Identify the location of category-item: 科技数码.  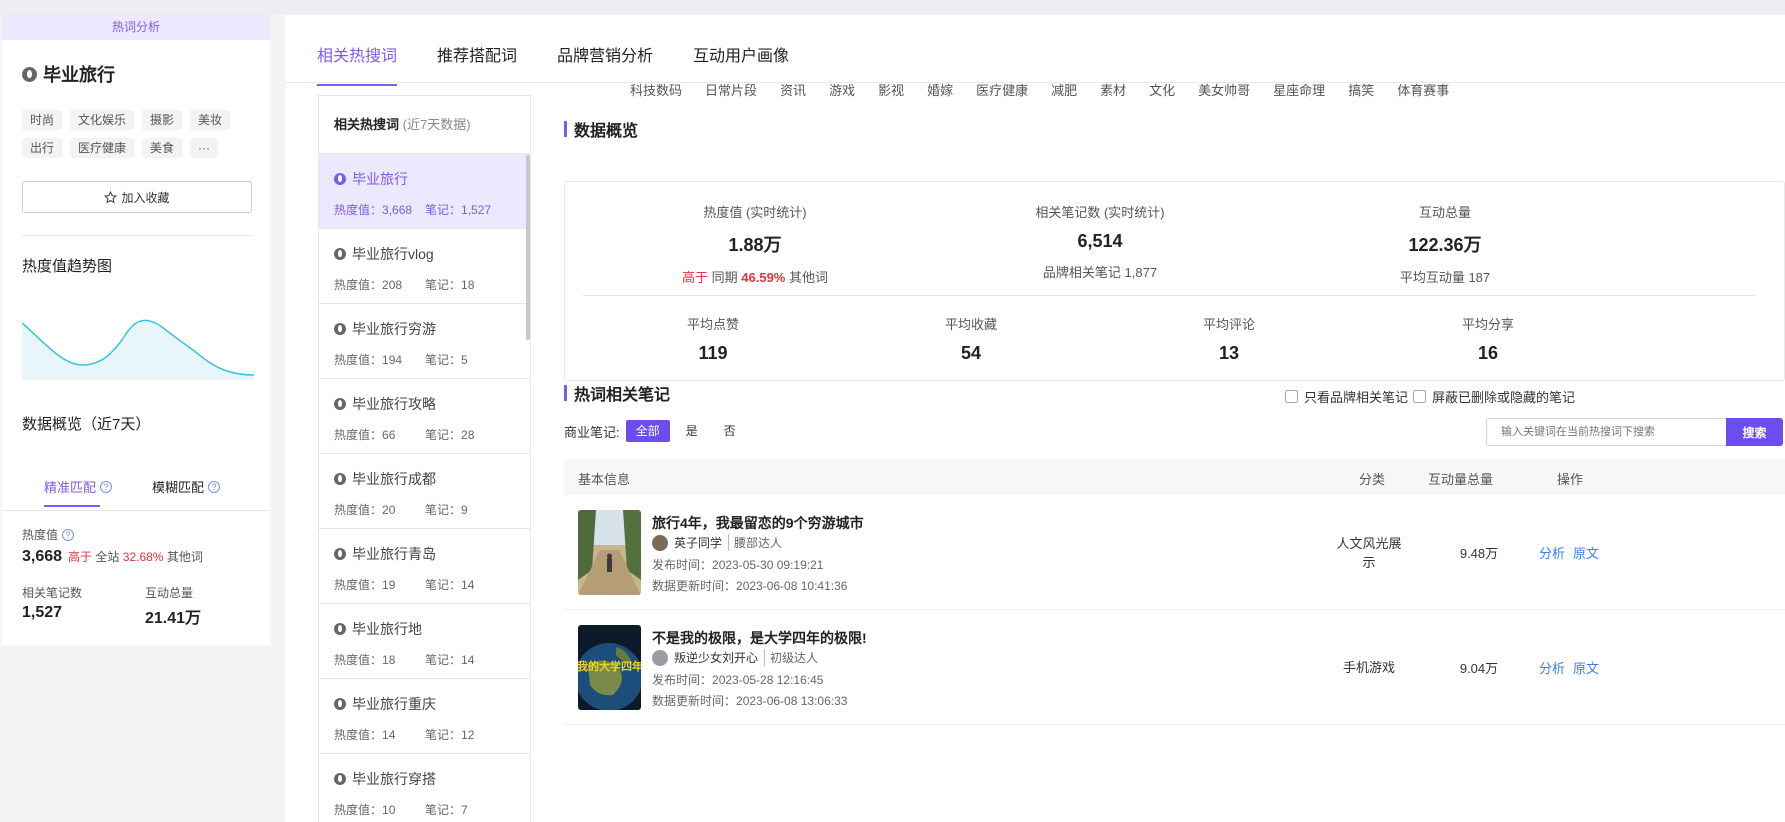
(656, 91).